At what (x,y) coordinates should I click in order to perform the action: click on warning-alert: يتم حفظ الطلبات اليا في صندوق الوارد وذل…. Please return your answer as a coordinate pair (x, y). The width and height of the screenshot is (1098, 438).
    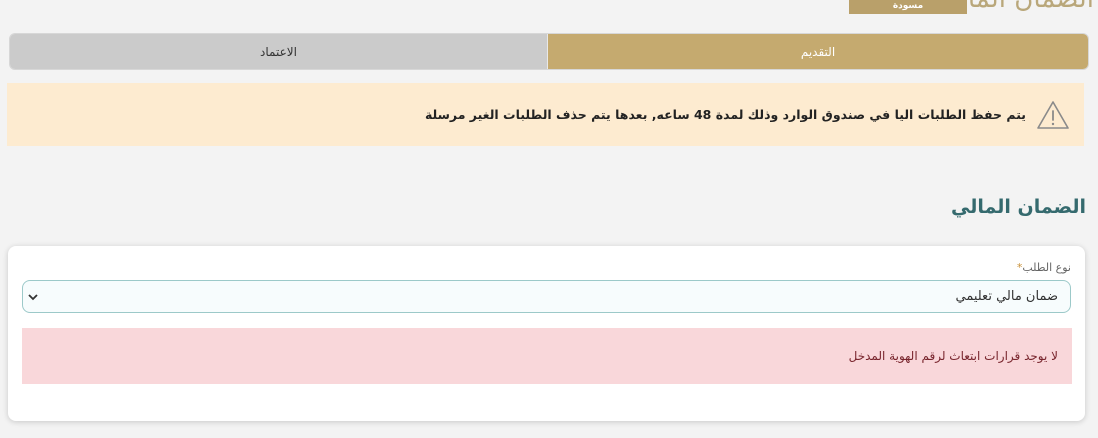
    Looking at the image, I should click on (545, 114).